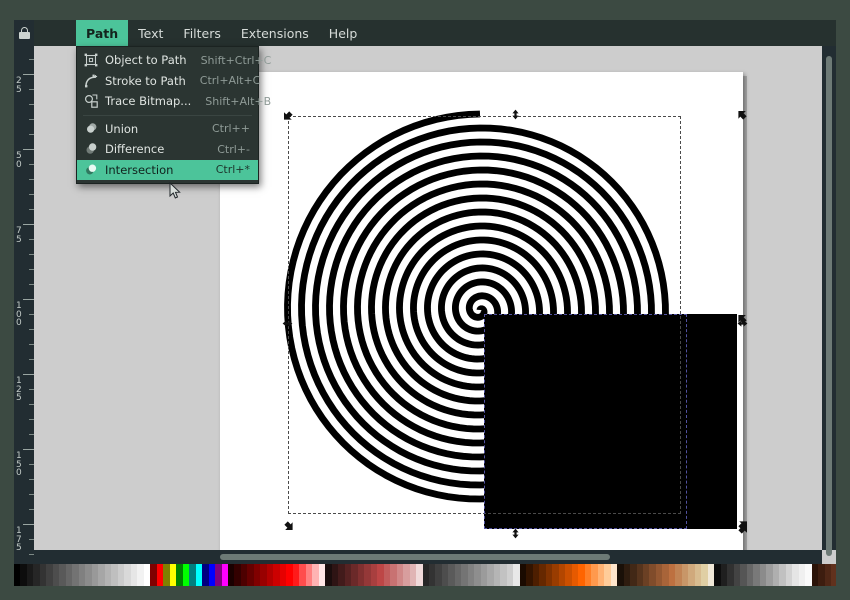  I want to click on path-menu-item-shortcut: Ctrl++, so click(230, 129).